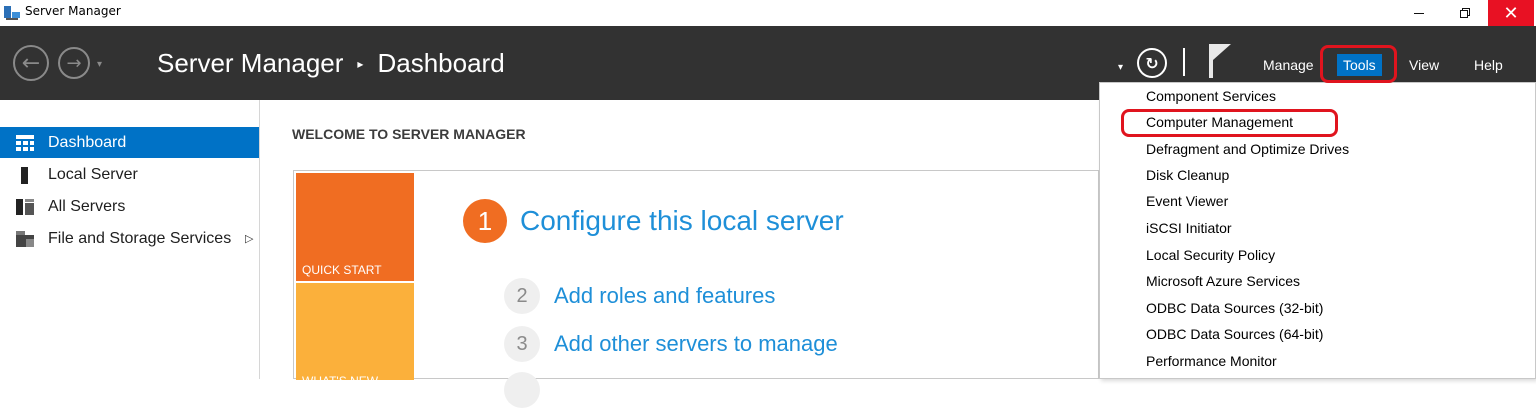 The height and width of the screenshot is (408, 1536). I want to click on window-title: Server Manager, so click(73, 11).